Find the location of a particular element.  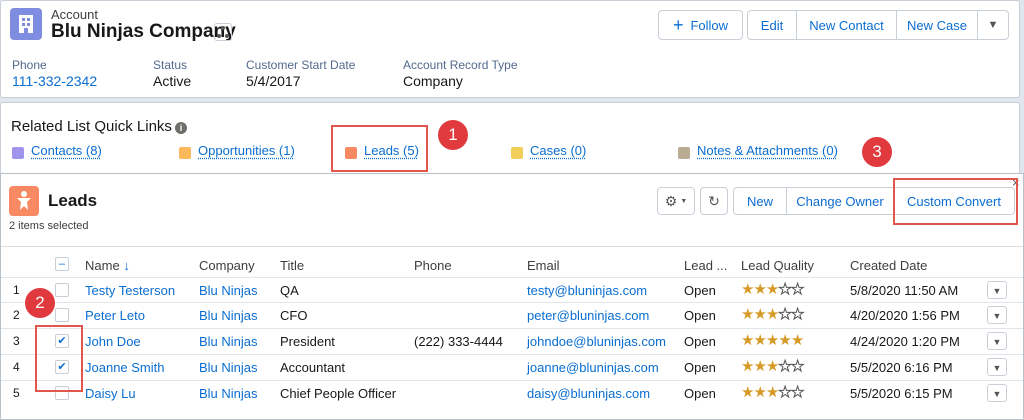

step-marker-1: 1 is located at coordinates (453, 135).